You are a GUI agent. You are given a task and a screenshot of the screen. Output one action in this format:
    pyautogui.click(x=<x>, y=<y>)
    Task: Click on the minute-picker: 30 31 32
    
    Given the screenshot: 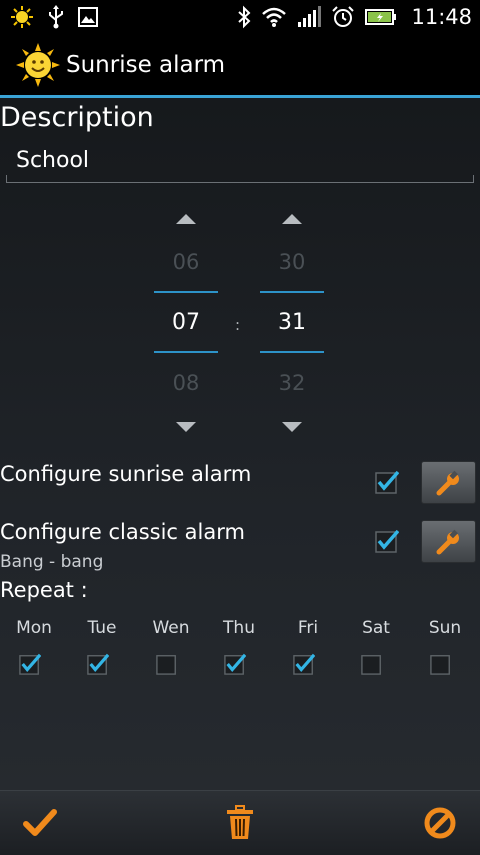 What is the action you would take?
    pyautogui.click(x=292, y=323)
    